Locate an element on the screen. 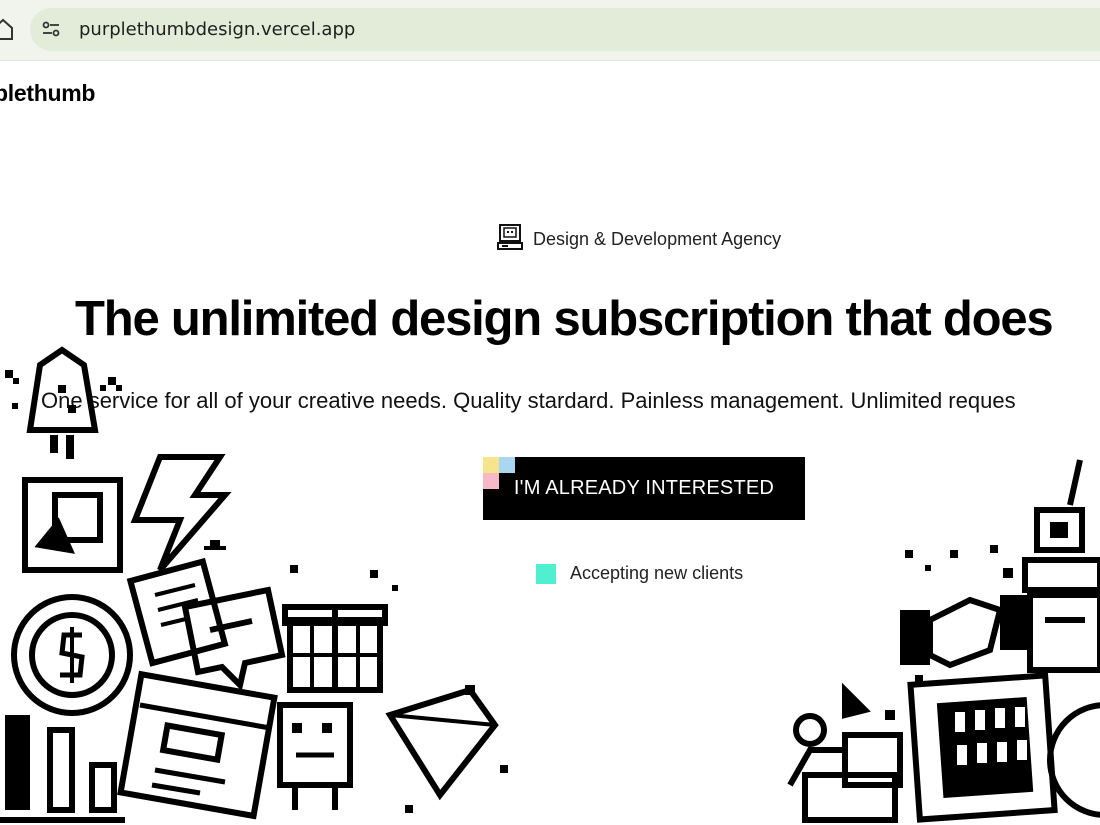  diamond-icon is located at coordinates (442, 743).